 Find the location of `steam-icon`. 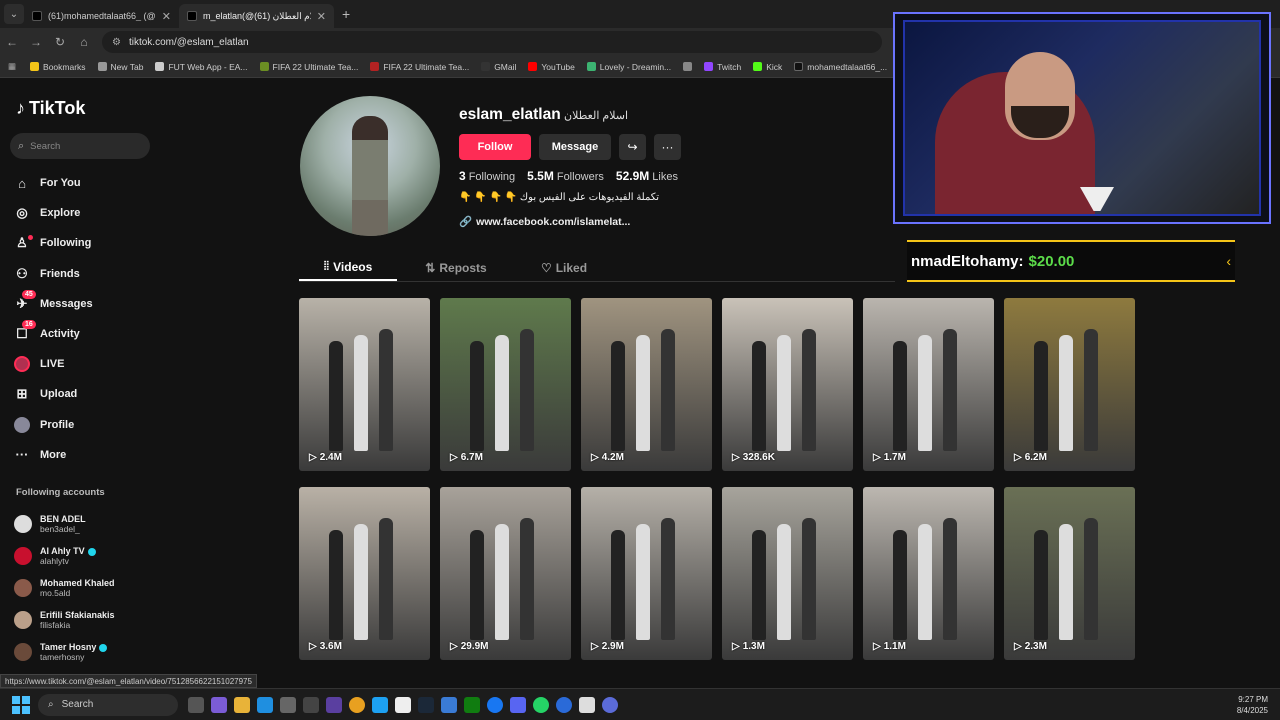

steam-icon is located at coordinates (426, 704).